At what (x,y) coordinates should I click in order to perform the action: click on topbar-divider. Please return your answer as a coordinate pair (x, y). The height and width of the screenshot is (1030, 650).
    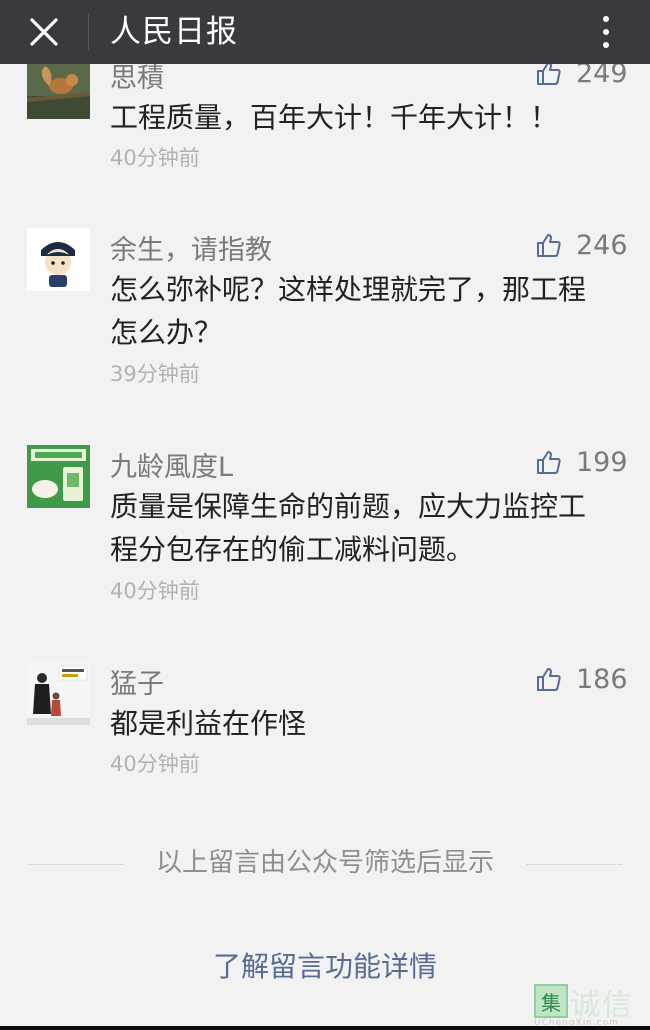
    Looking at the image, I should click on (88, 32).